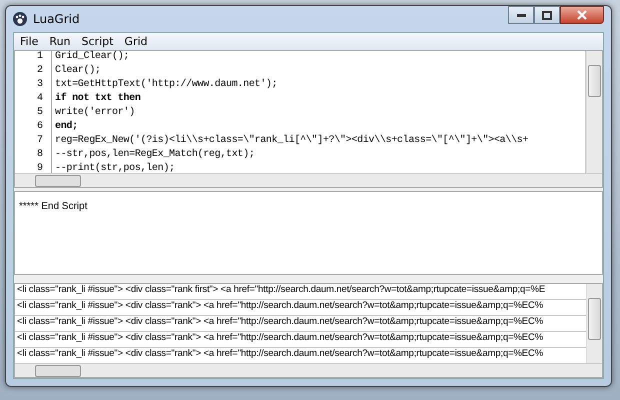  Describe the element at coordinates (53, 206) in the screenshot. I see `output-text: ***** End Script` at that location.